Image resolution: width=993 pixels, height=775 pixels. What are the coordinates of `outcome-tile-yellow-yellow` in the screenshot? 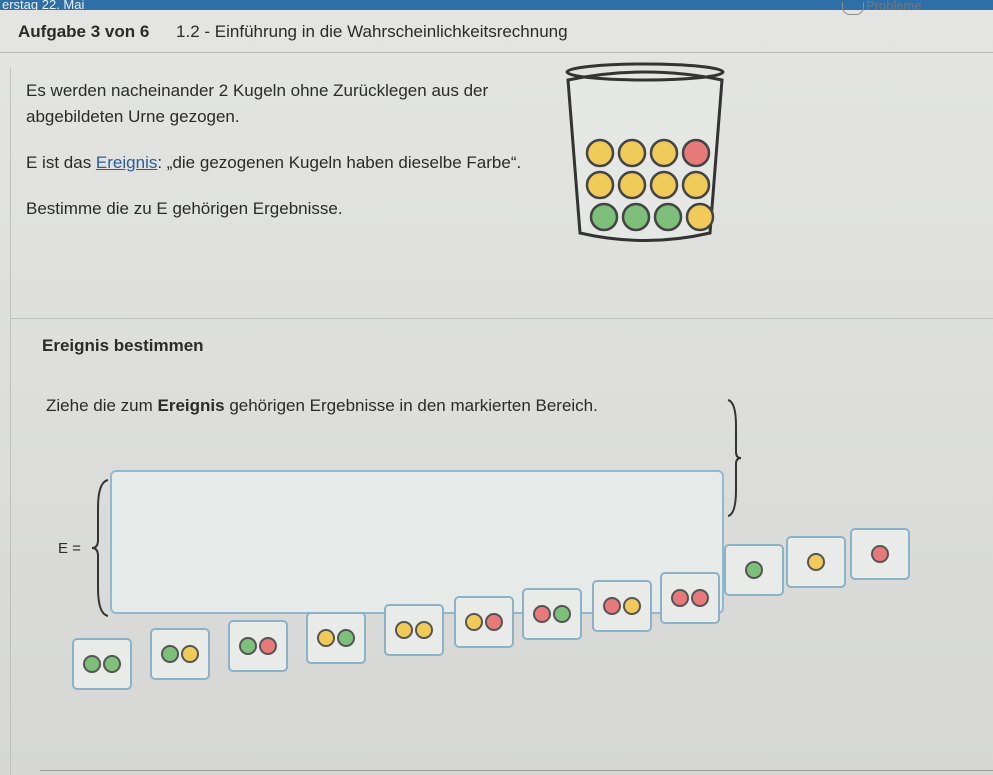 It's located at (414, 630).